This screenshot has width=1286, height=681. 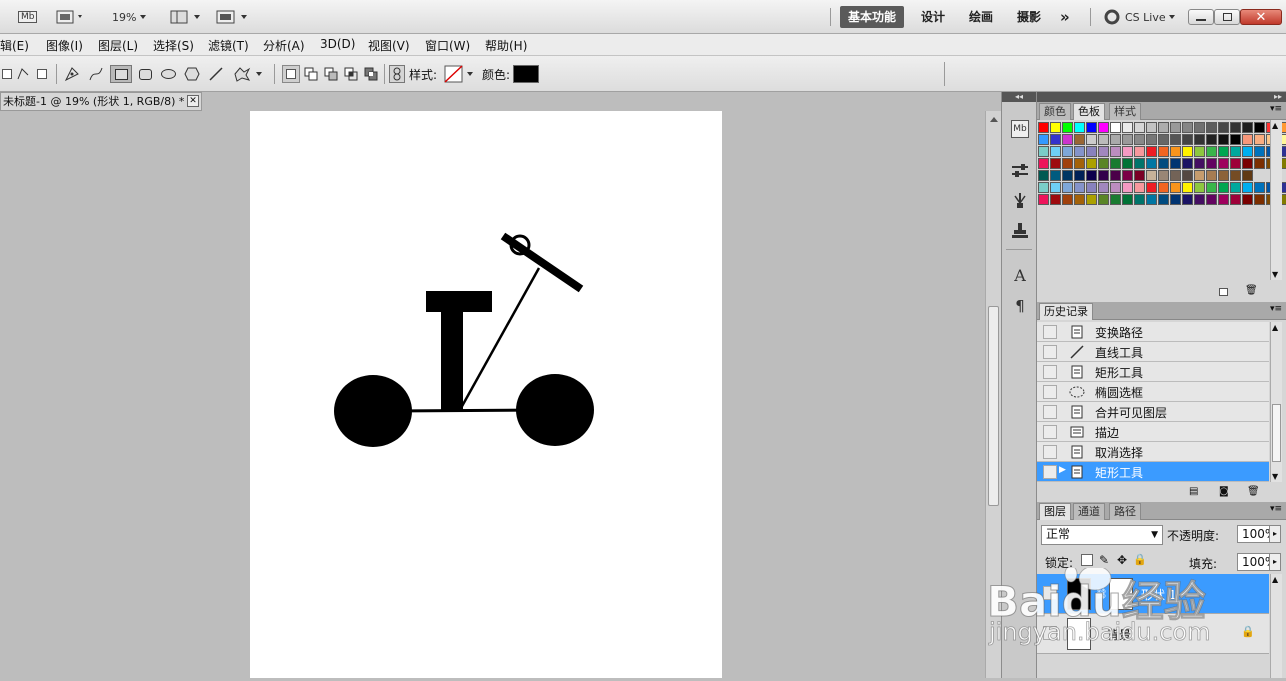 I want to click on paths-button, so click(x=23, y=74).